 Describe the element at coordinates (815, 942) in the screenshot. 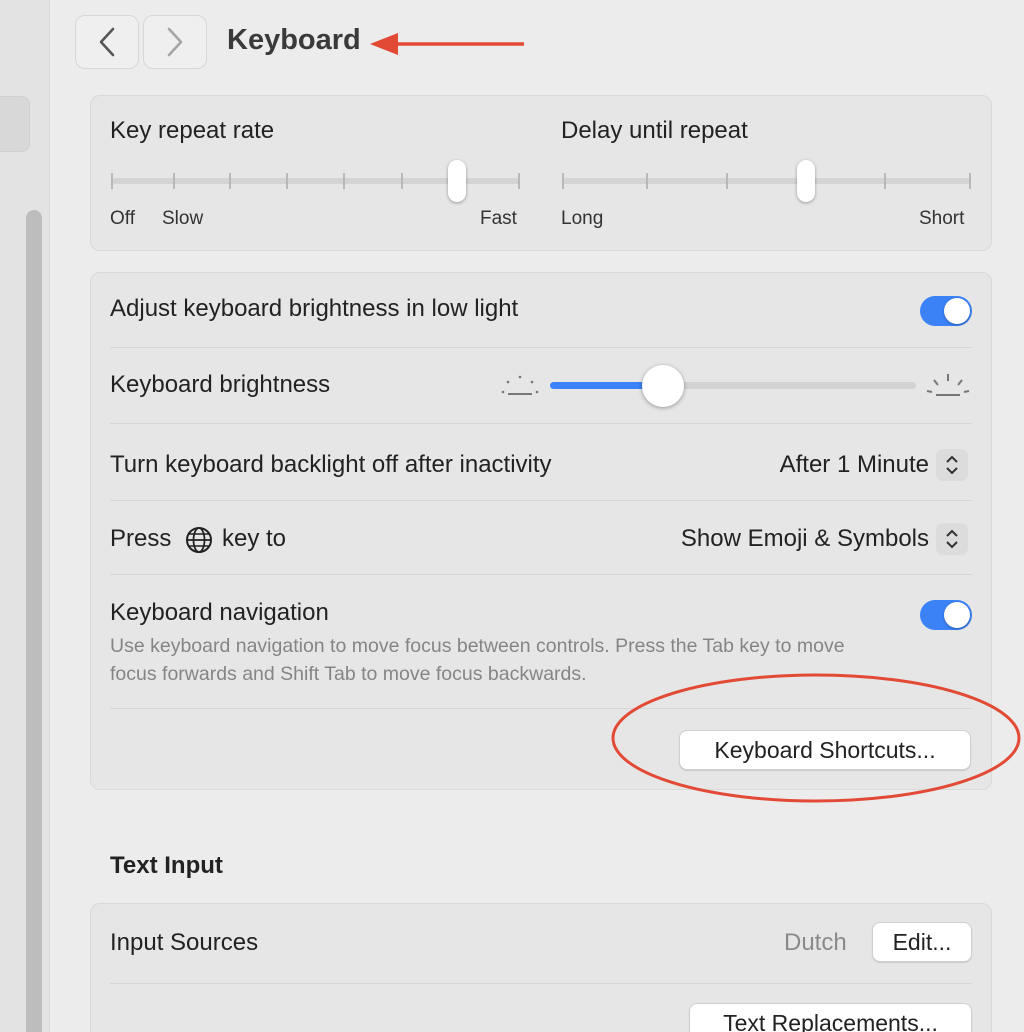

I see `input-sources-value: Dutch` at that location.